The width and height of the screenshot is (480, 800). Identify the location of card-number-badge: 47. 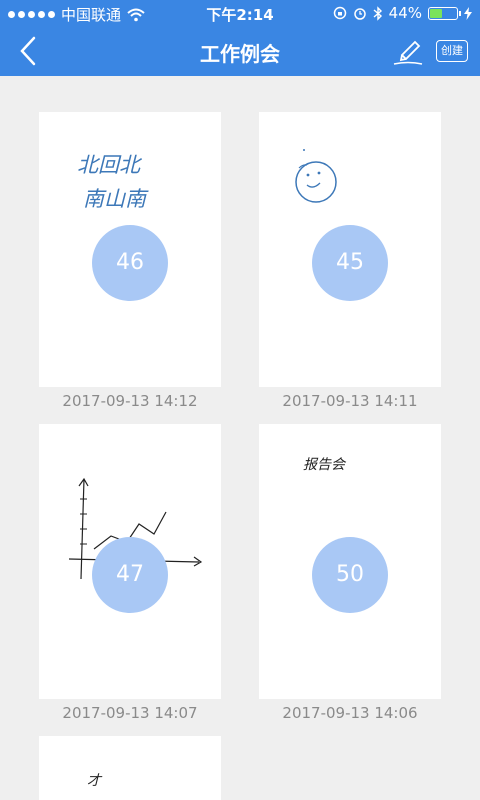
(130, 575).